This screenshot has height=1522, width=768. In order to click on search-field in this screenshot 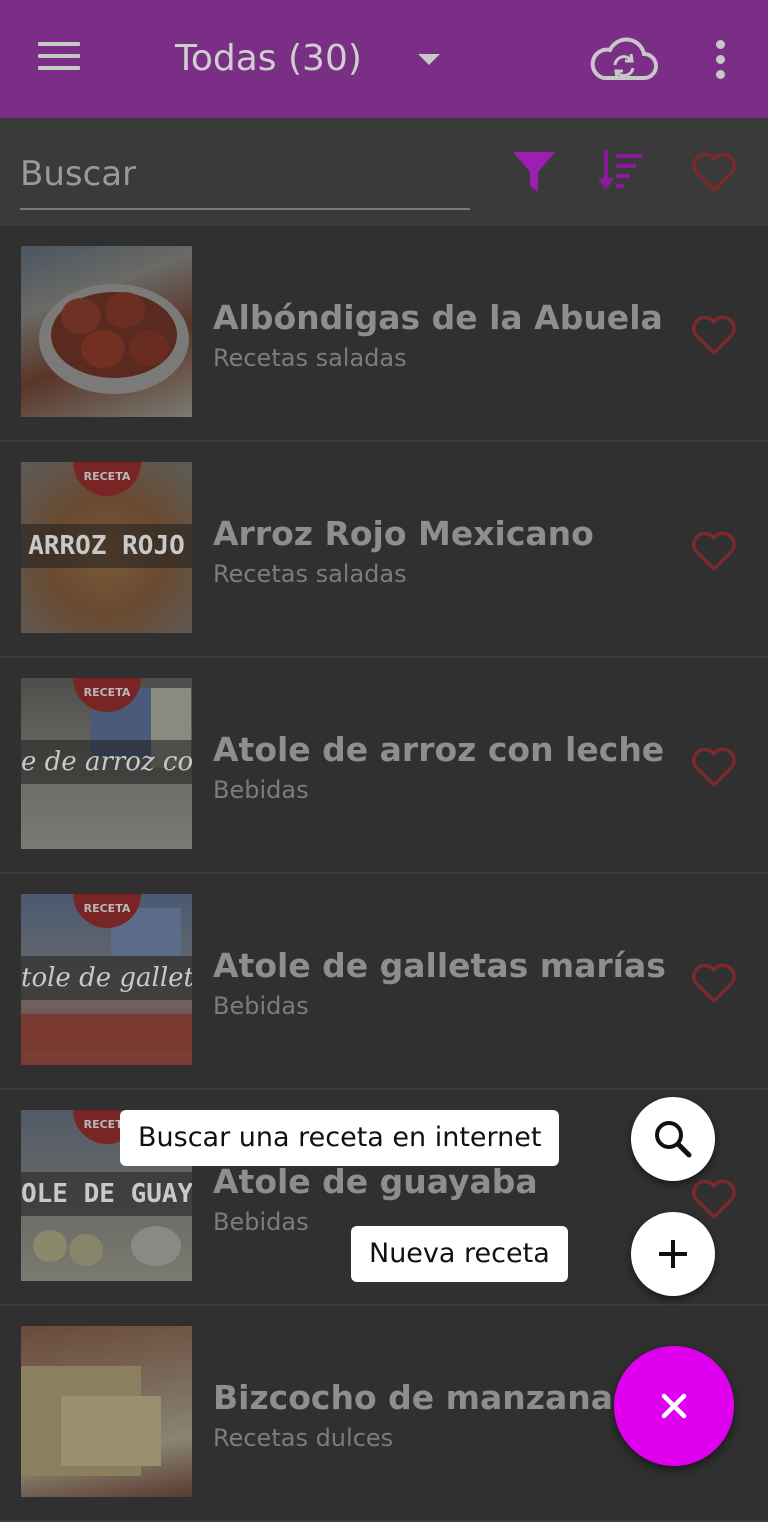, I will do `click(245, 179)`.